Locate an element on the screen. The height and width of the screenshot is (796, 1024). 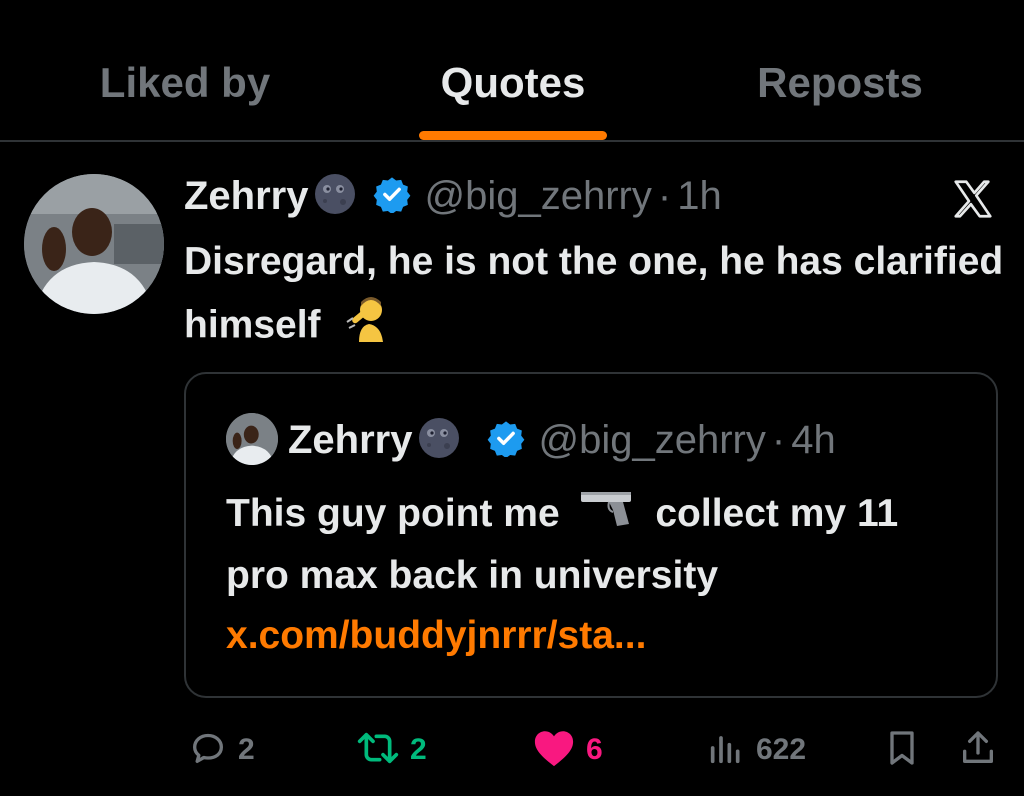
x-logo-icon is located at coordinates (973, 199).